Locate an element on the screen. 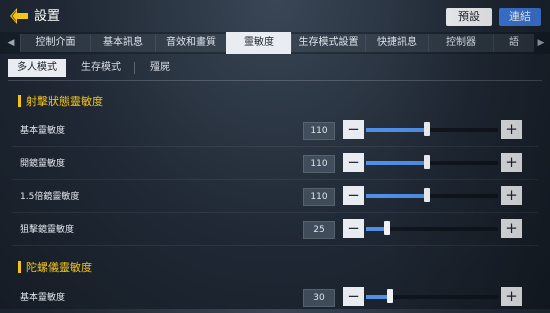  section-header-shooting: 射擊狀態靈敏度 is located at coordinates (275, 101).